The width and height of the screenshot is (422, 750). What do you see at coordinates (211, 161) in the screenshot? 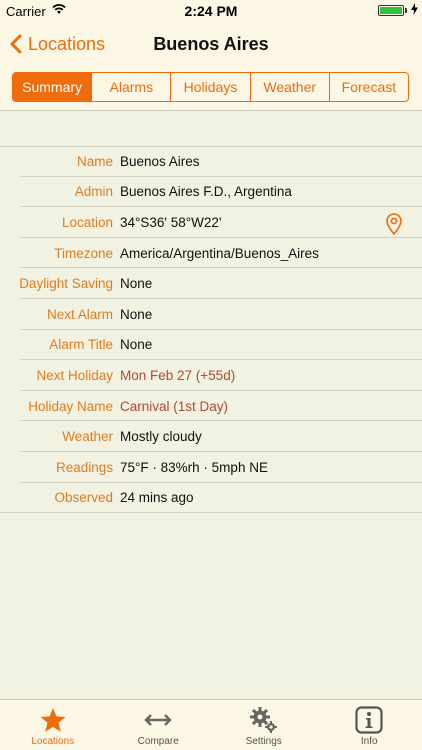
I see `detail-row-name: Name Buenos Aires` at bounding box center [211, 161].